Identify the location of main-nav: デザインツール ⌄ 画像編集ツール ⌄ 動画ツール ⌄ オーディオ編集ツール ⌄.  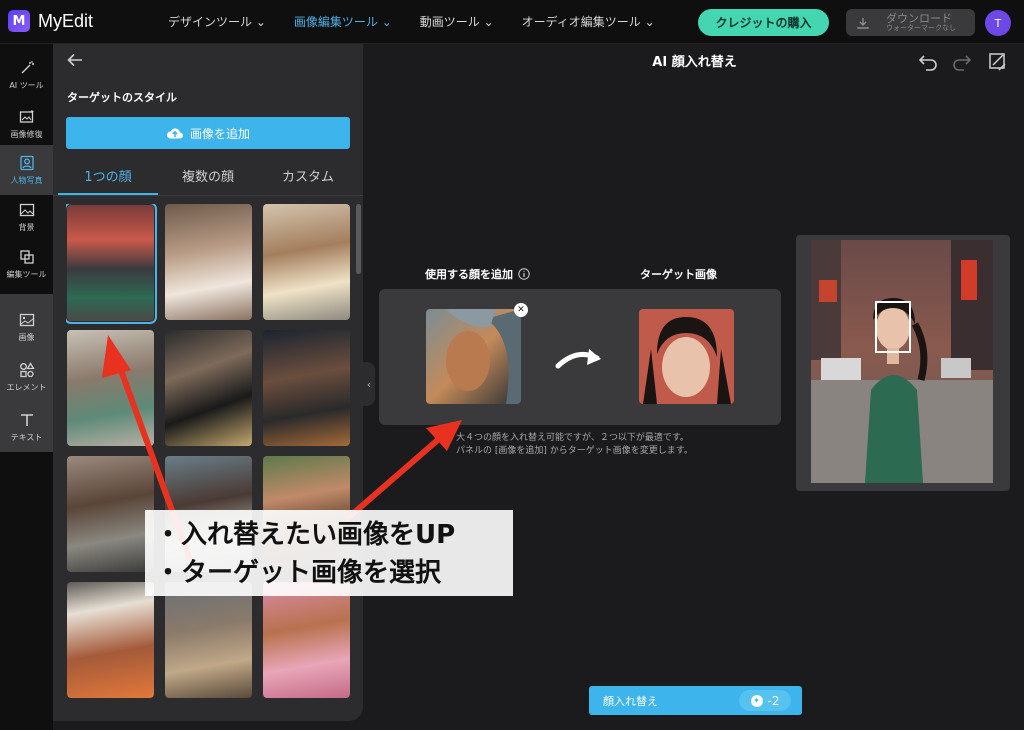
(411, 21).